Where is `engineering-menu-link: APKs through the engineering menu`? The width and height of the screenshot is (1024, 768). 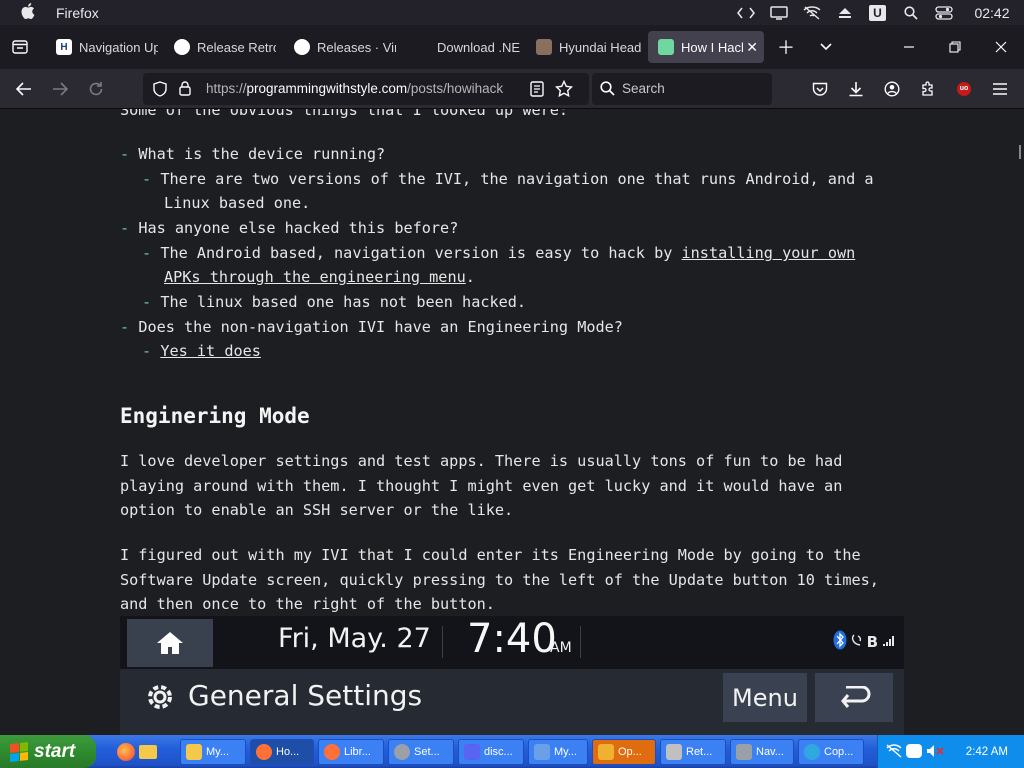
engineering-menu-link: APKs through the engineering menu is located at coordinates (315, 277).